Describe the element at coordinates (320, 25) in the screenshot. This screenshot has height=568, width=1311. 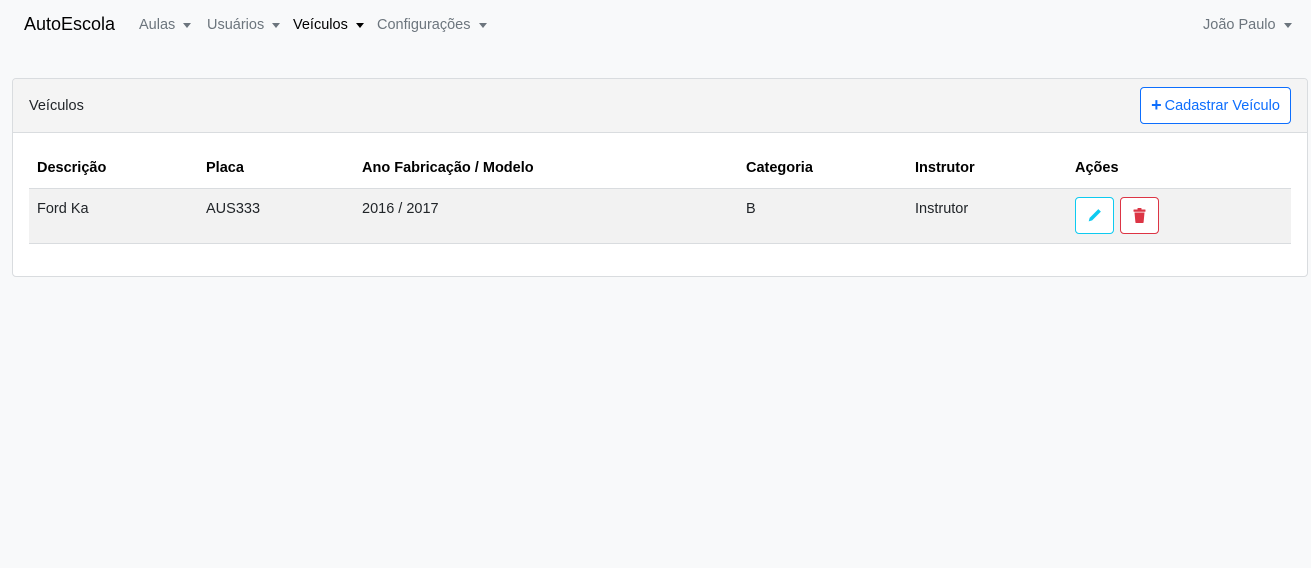
I see `nav-item-label: Veículos` at that location.